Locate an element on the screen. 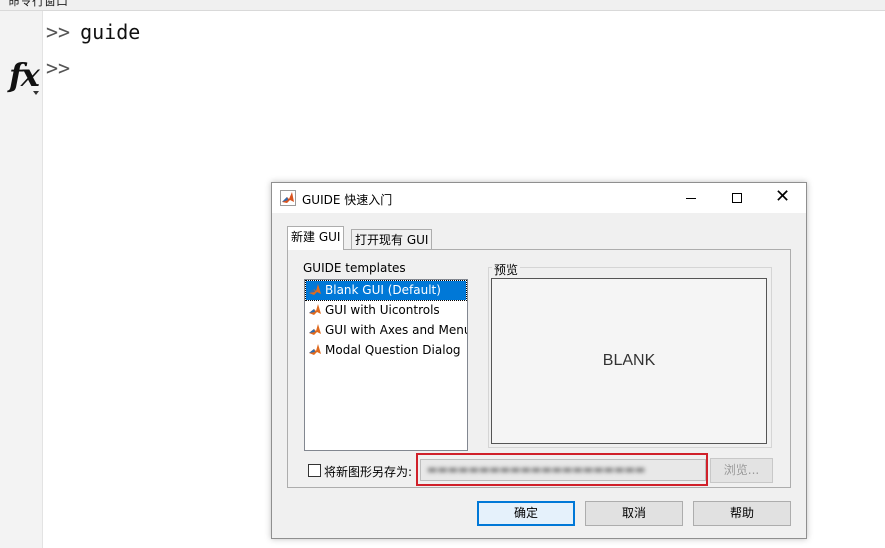 The image size is (885, 548). close-icon: ✕ is located at coordinates (783, 196).